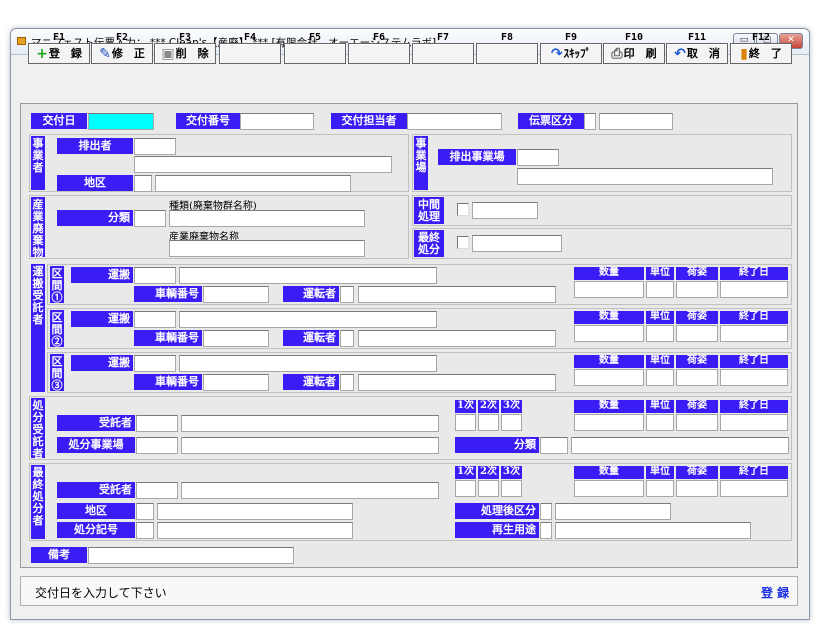 This screenshot has width=820, height=640. What do you see at coordinates (754, 333) in the screenshot?
I see `transport-2-end-input` at bounding box center [754, 333].